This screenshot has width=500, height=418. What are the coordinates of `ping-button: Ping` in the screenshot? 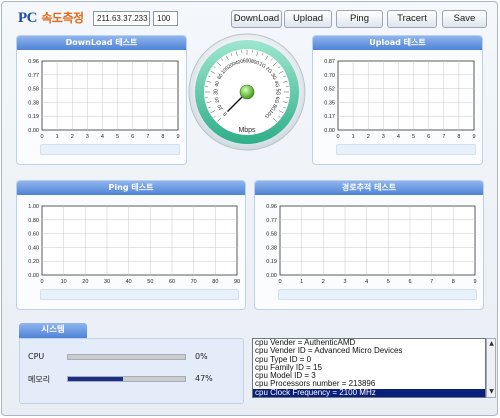 It's located at (359, 19).